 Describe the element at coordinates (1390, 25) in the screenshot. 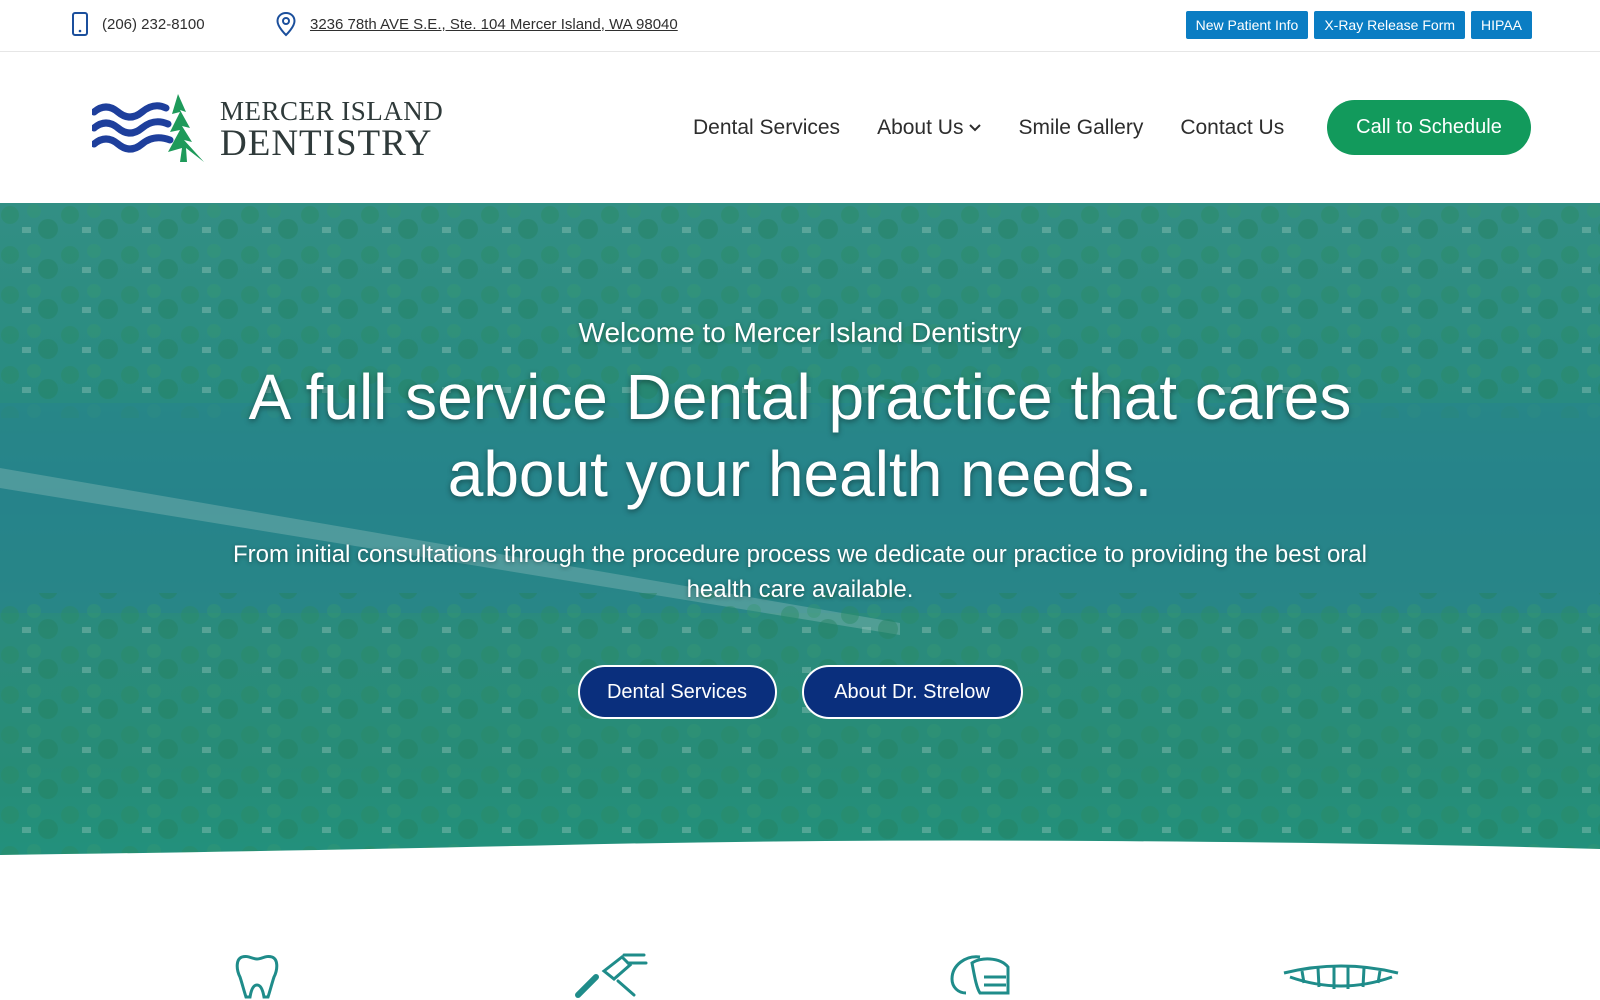

I see `xray-release-form-button: X-Ray Release Form` at that location.